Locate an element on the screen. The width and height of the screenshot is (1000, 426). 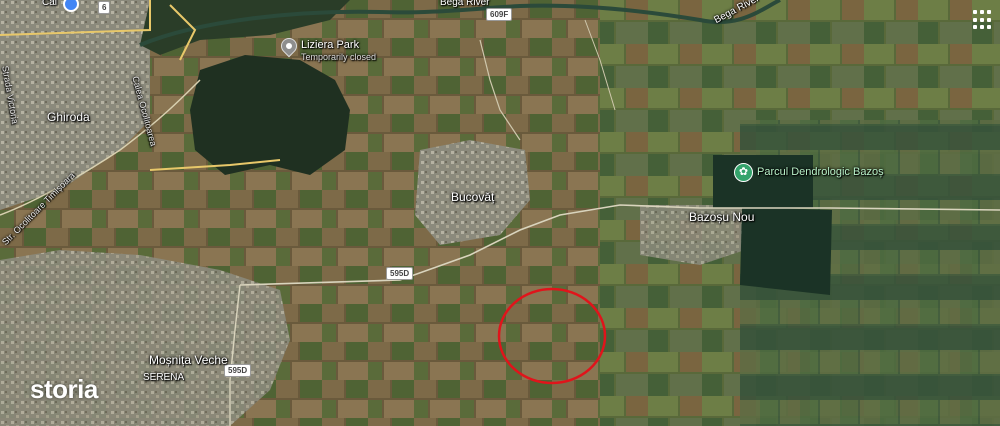
bega-river-label-1: Bega River is located at coordinates (465, 4).